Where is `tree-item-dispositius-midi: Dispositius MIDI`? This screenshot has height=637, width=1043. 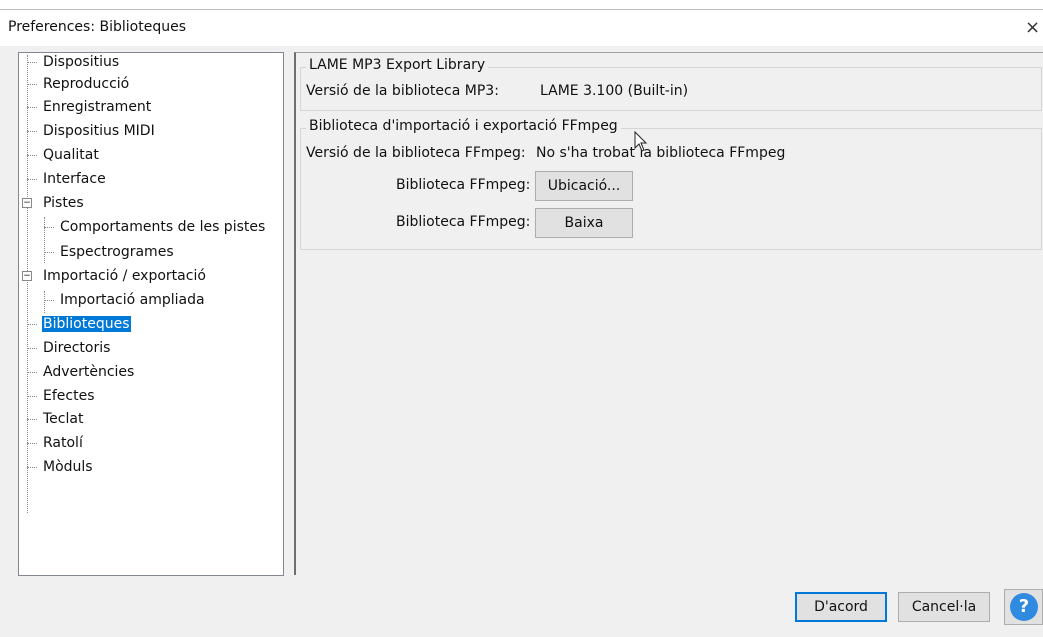
tree-item-dispositius-midi: Dispositius MIDI is located at coordinates (91, 131).